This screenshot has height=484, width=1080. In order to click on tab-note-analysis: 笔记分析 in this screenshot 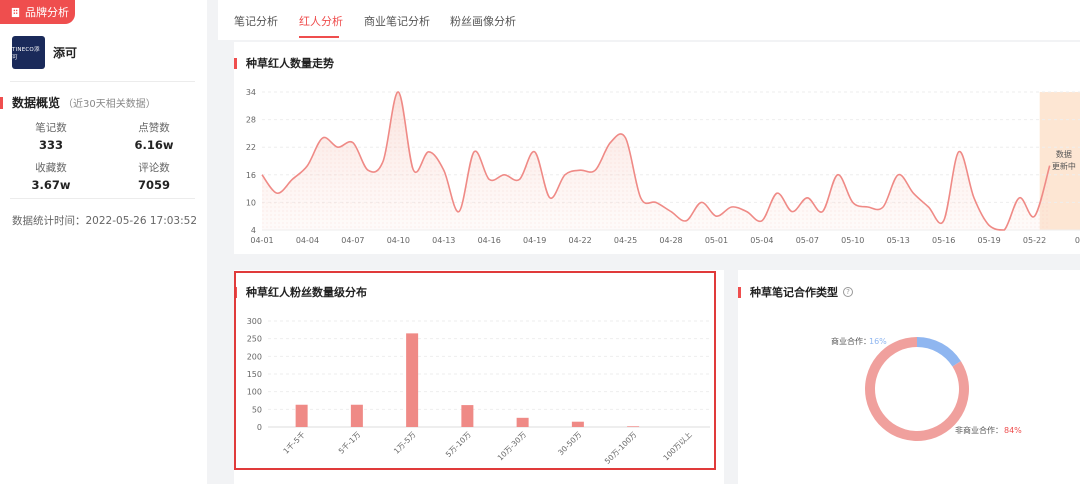, I will do `click(256, 21)`.